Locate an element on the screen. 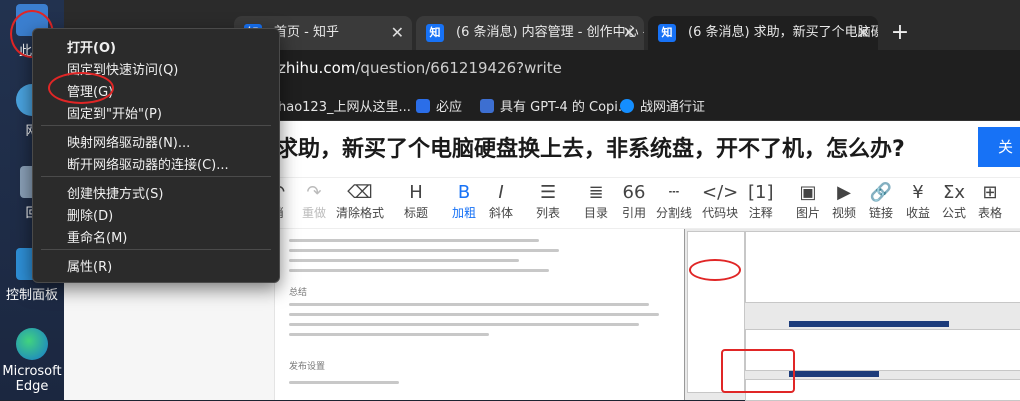 The width and height of the screenshot is (1020, 401). toolbar-annotation: [1] 注释 is located at coordinates (761, 201).